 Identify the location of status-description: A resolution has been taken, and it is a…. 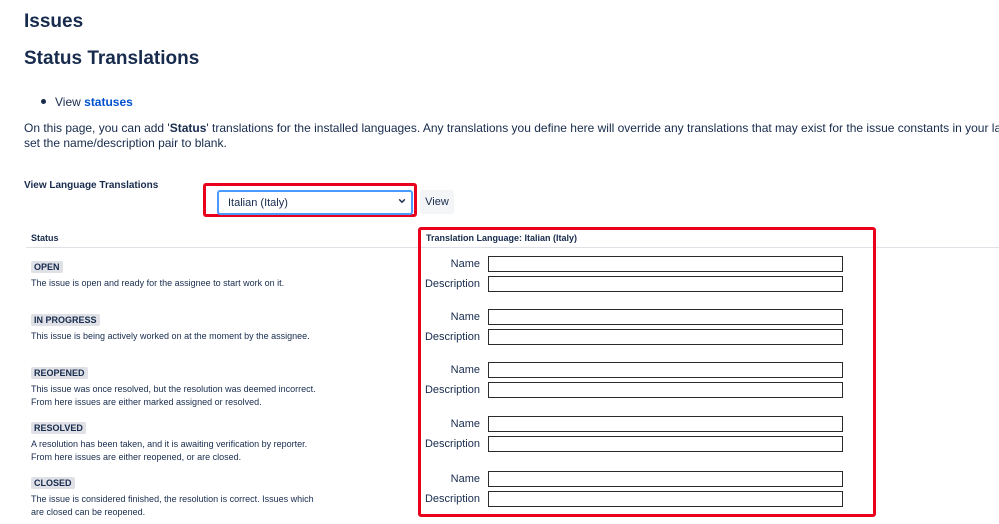
(169, 444).